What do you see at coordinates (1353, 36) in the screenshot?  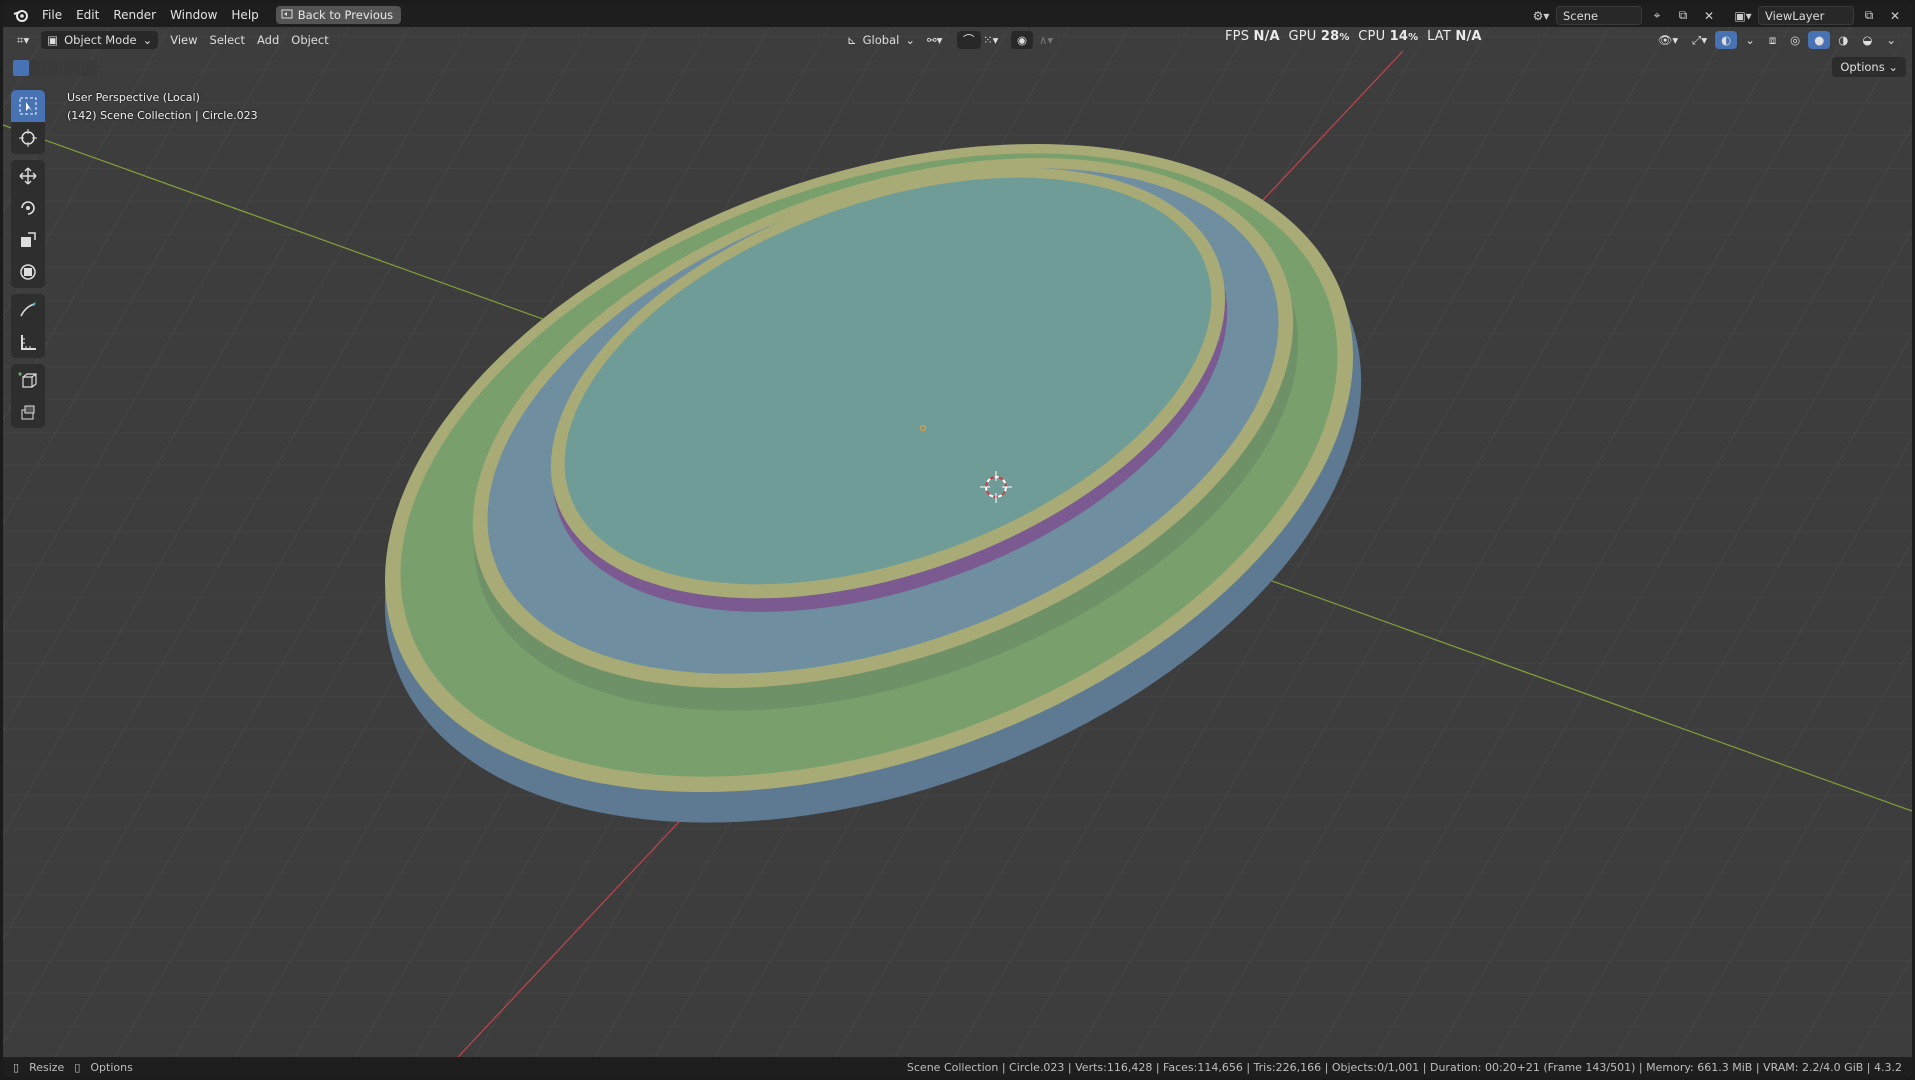 I see `performance-overlay: FPS N/A GPU 28% CPU 14% LAT N/A` at bounding box center [1353, 36].